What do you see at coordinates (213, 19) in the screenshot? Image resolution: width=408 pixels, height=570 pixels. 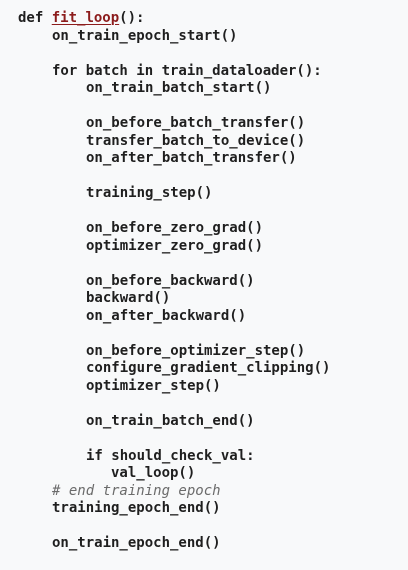 I see `code-line-def: def fit_loop():` at bounding box center [213, 19].